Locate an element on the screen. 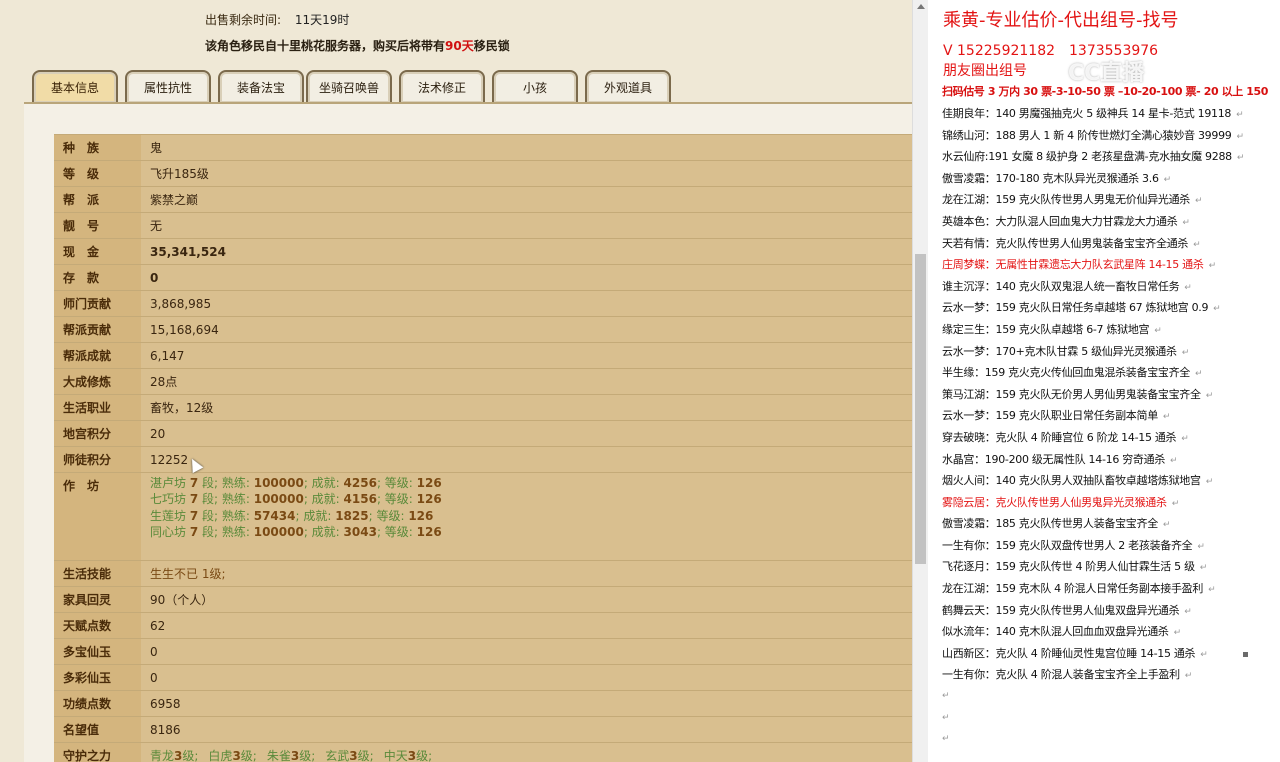  tab-3: 坐骑召唤兽 is located at coordinates (349, 86).